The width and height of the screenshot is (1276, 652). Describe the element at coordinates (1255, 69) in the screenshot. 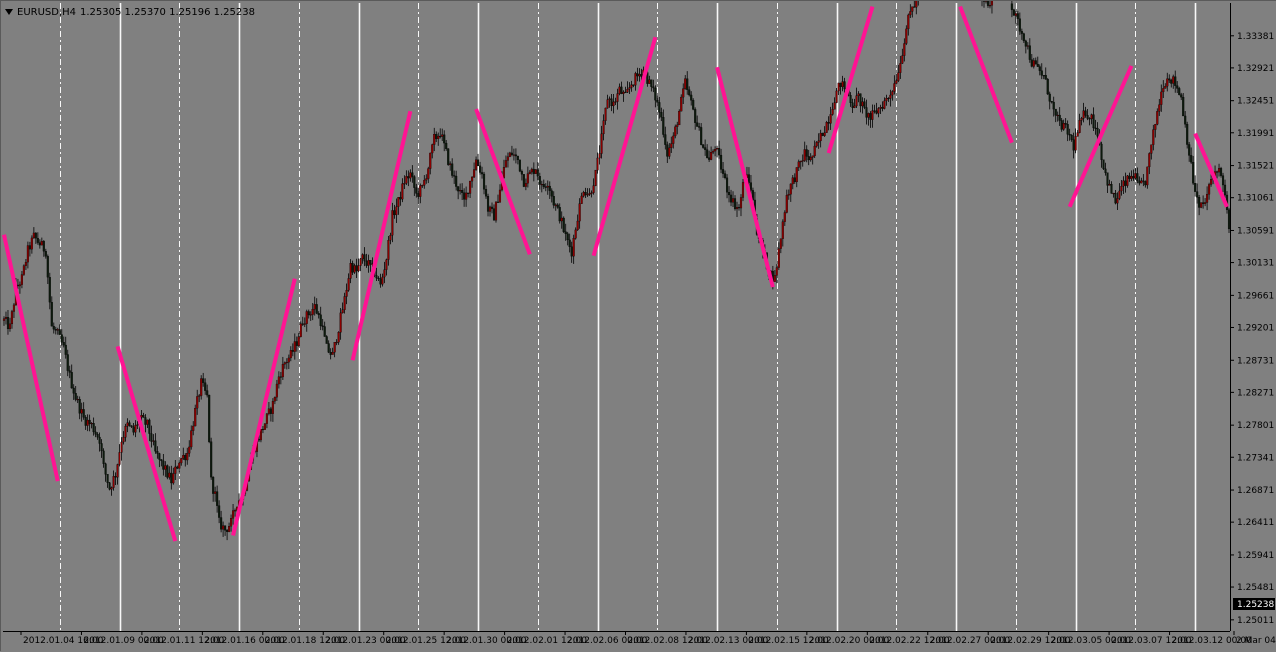

I see `price-tick-label: 1.32921` at that location.